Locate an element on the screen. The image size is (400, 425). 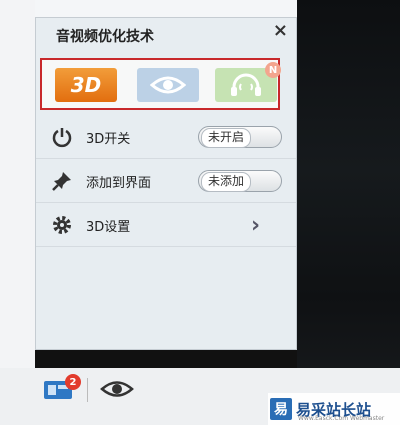
chevron-right-icon: › is located at coordinates (256, 225).